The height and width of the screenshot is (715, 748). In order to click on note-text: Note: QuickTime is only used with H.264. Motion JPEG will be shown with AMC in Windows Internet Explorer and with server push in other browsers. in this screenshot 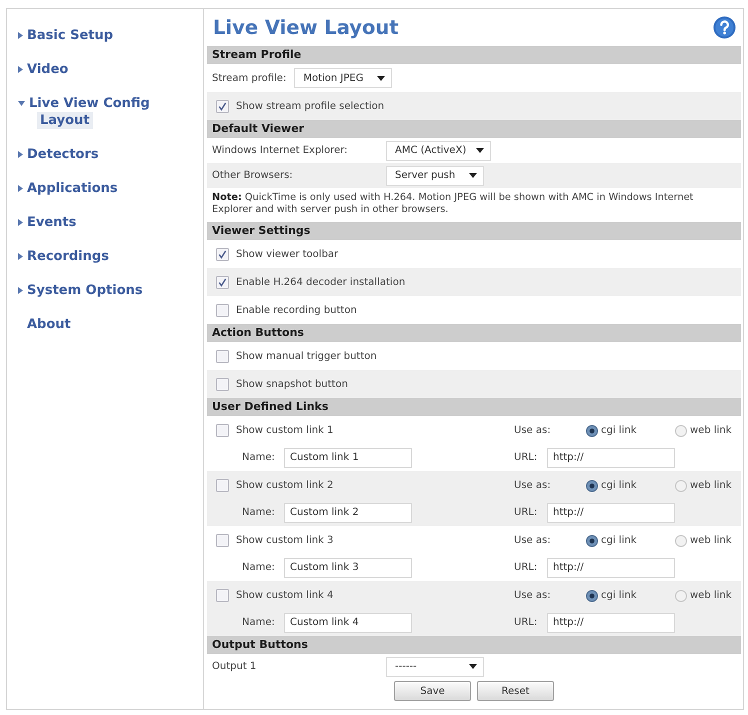, I will do `click(453, 204)`.